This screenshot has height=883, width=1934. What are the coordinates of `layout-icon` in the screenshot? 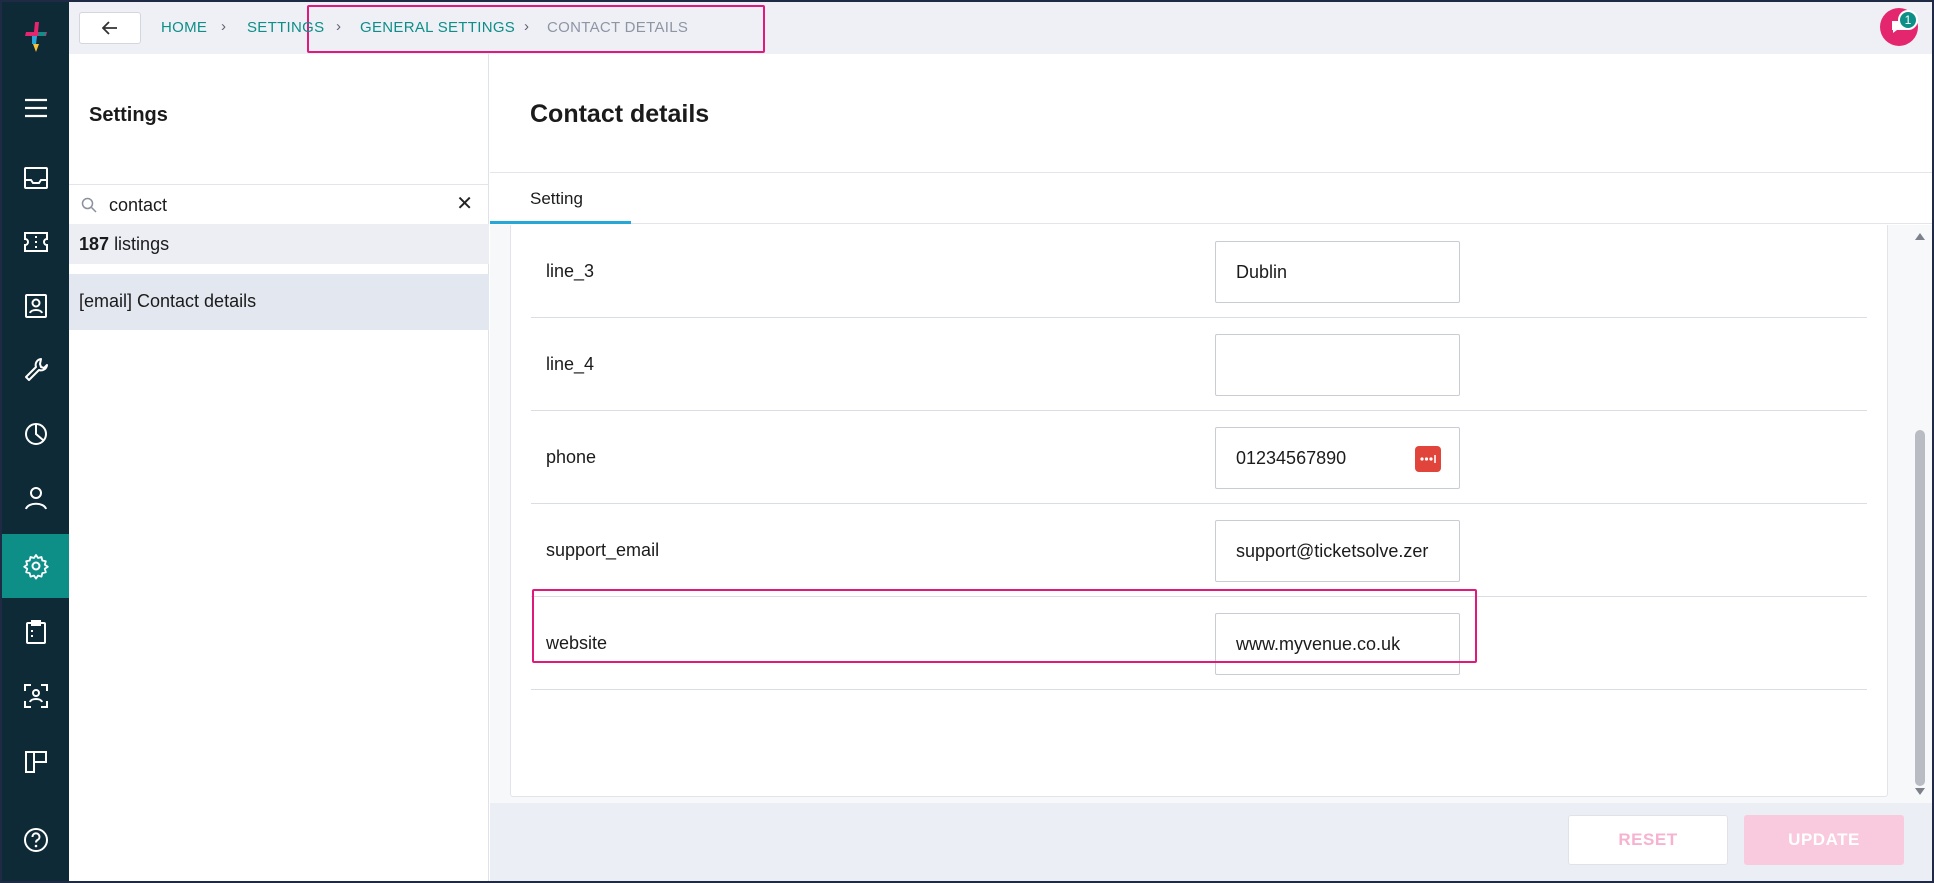 It's located at (35, 762).